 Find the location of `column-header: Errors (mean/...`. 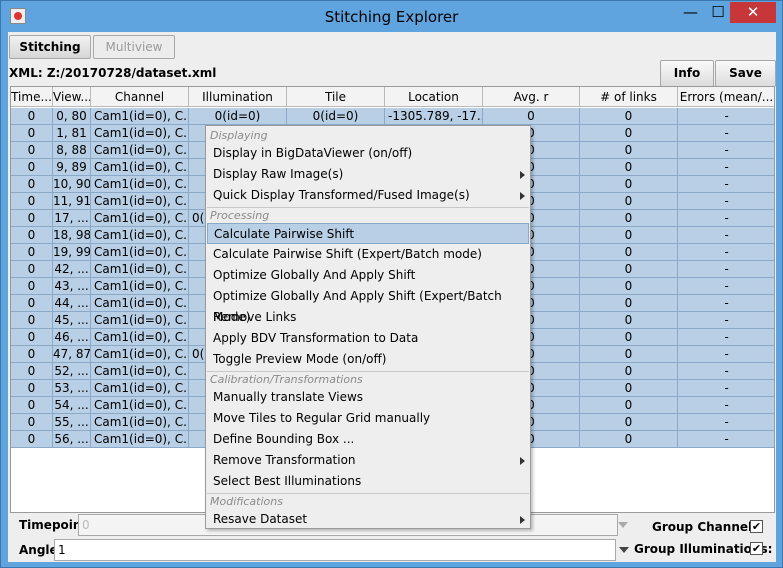

column-header: Errors (mean/... is located at coordinates (726, 97).